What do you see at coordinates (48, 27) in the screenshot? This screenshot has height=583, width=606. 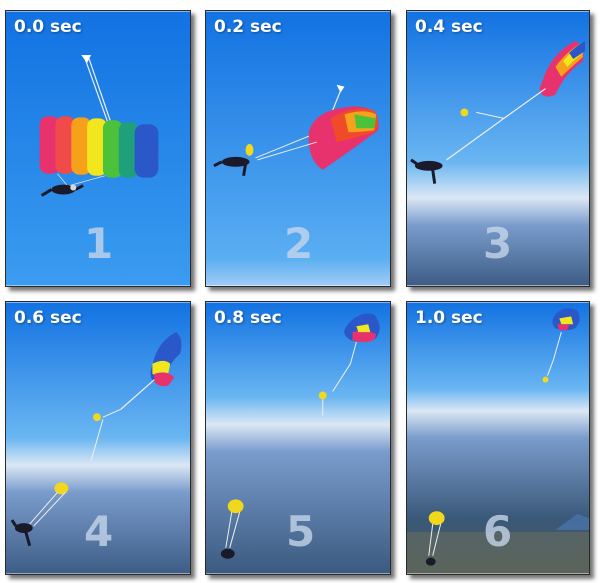 I see `time-label-1: 0.0 sec` at bounding box center [48, 27].